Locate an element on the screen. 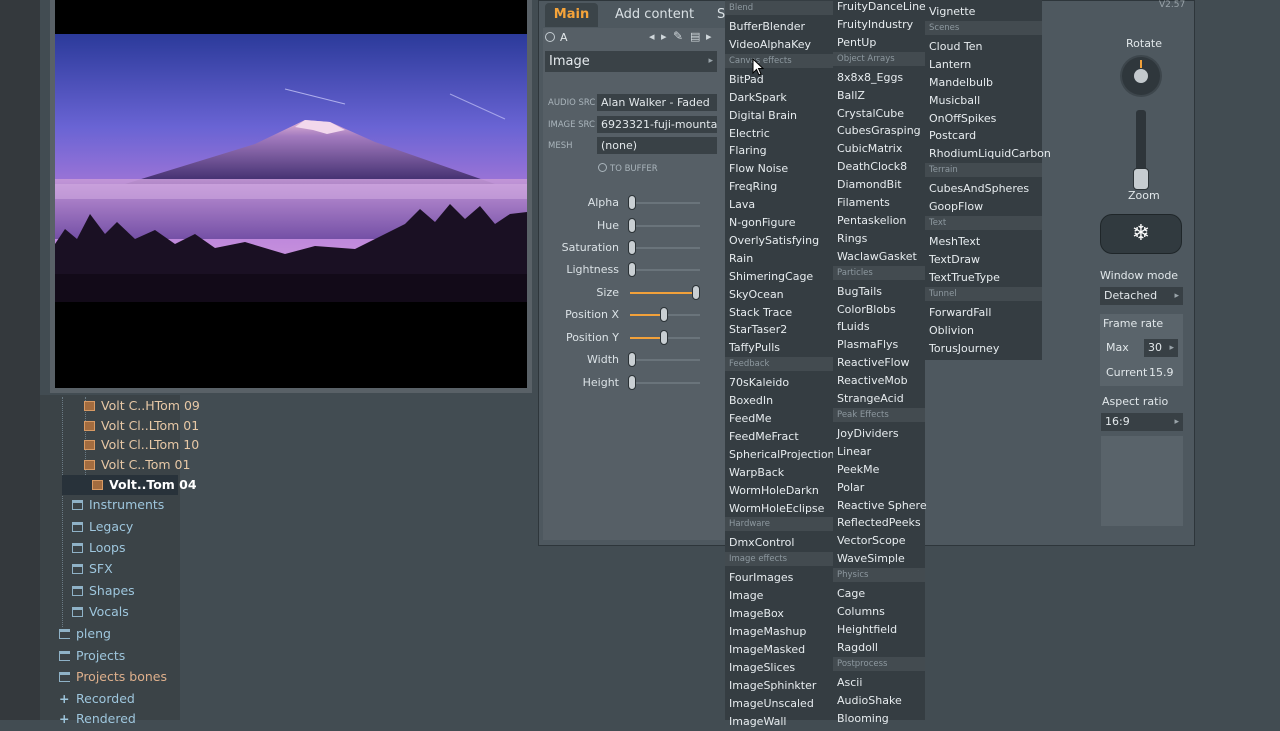 The image size is (1280, 731). menu-item: ColorBlobs is located at coordinates (866, 310).